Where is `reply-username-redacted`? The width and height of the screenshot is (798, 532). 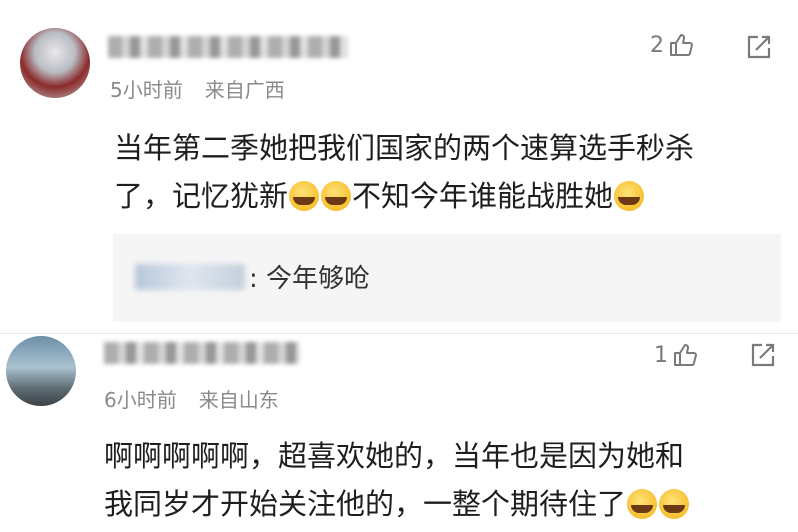 reply-username-redacted is located at coordinates (190, 277).